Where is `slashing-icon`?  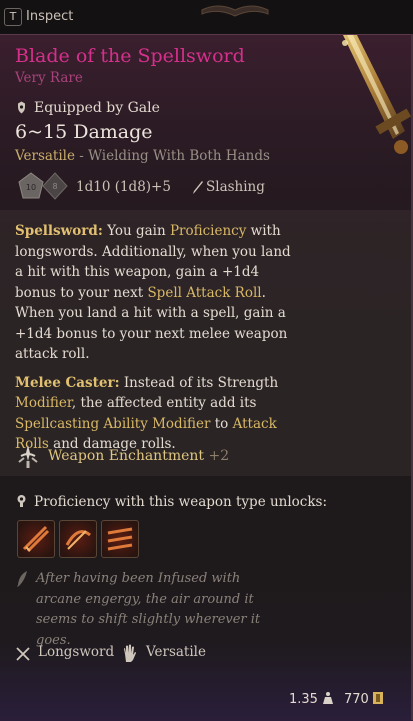 slashing-icon is located at coordinates (198, 187).